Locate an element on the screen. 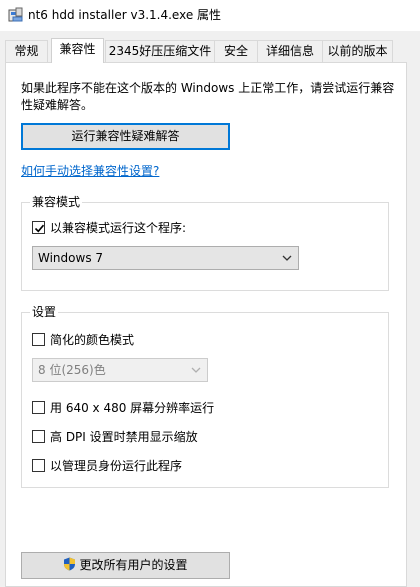  checkmark-icon is located at coordinates (39, 228).